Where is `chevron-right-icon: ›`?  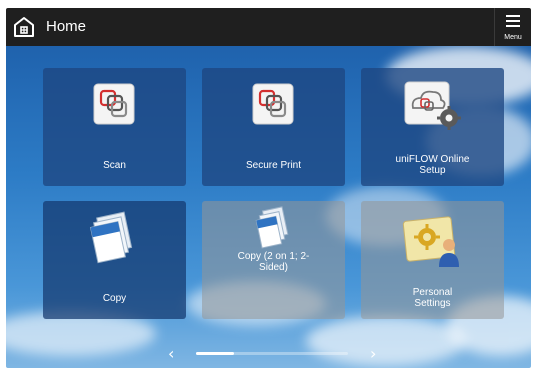
chevron-right-icon: › is located at coordinates (373, 353).